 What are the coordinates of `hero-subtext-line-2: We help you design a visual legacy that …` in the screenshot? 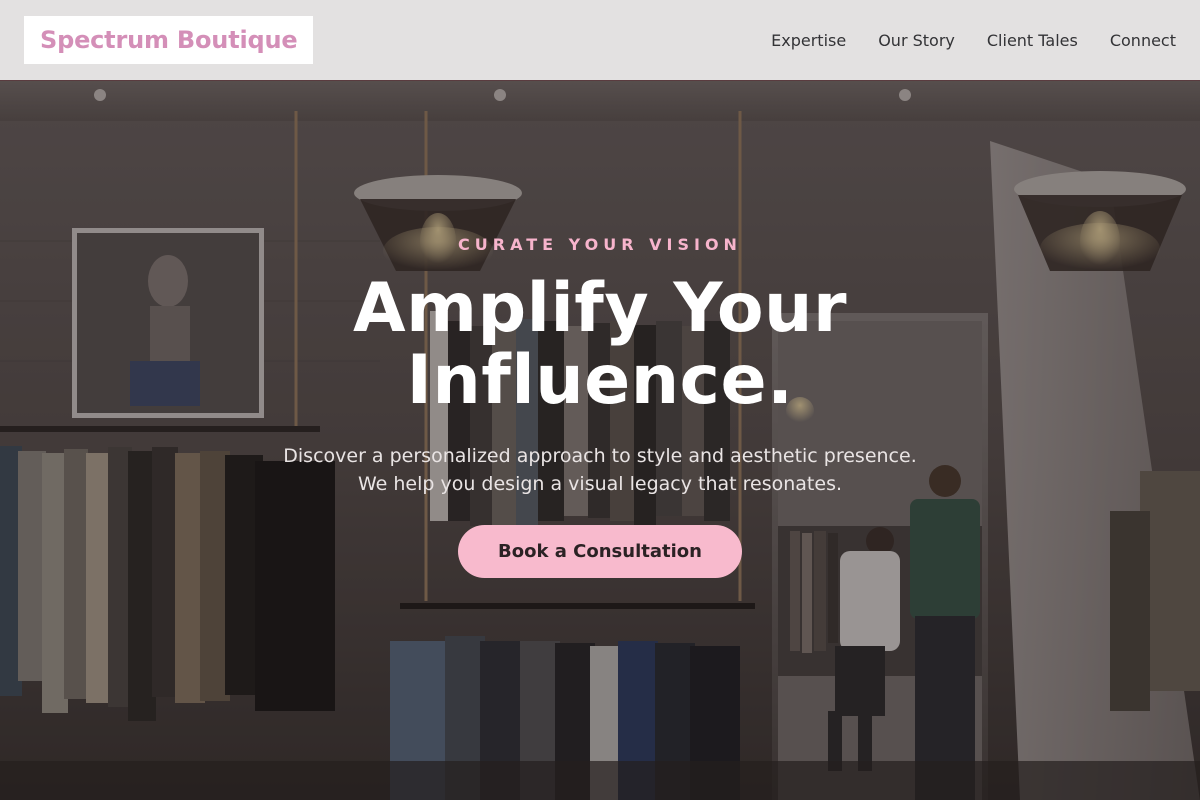 It's located at (600, 484).